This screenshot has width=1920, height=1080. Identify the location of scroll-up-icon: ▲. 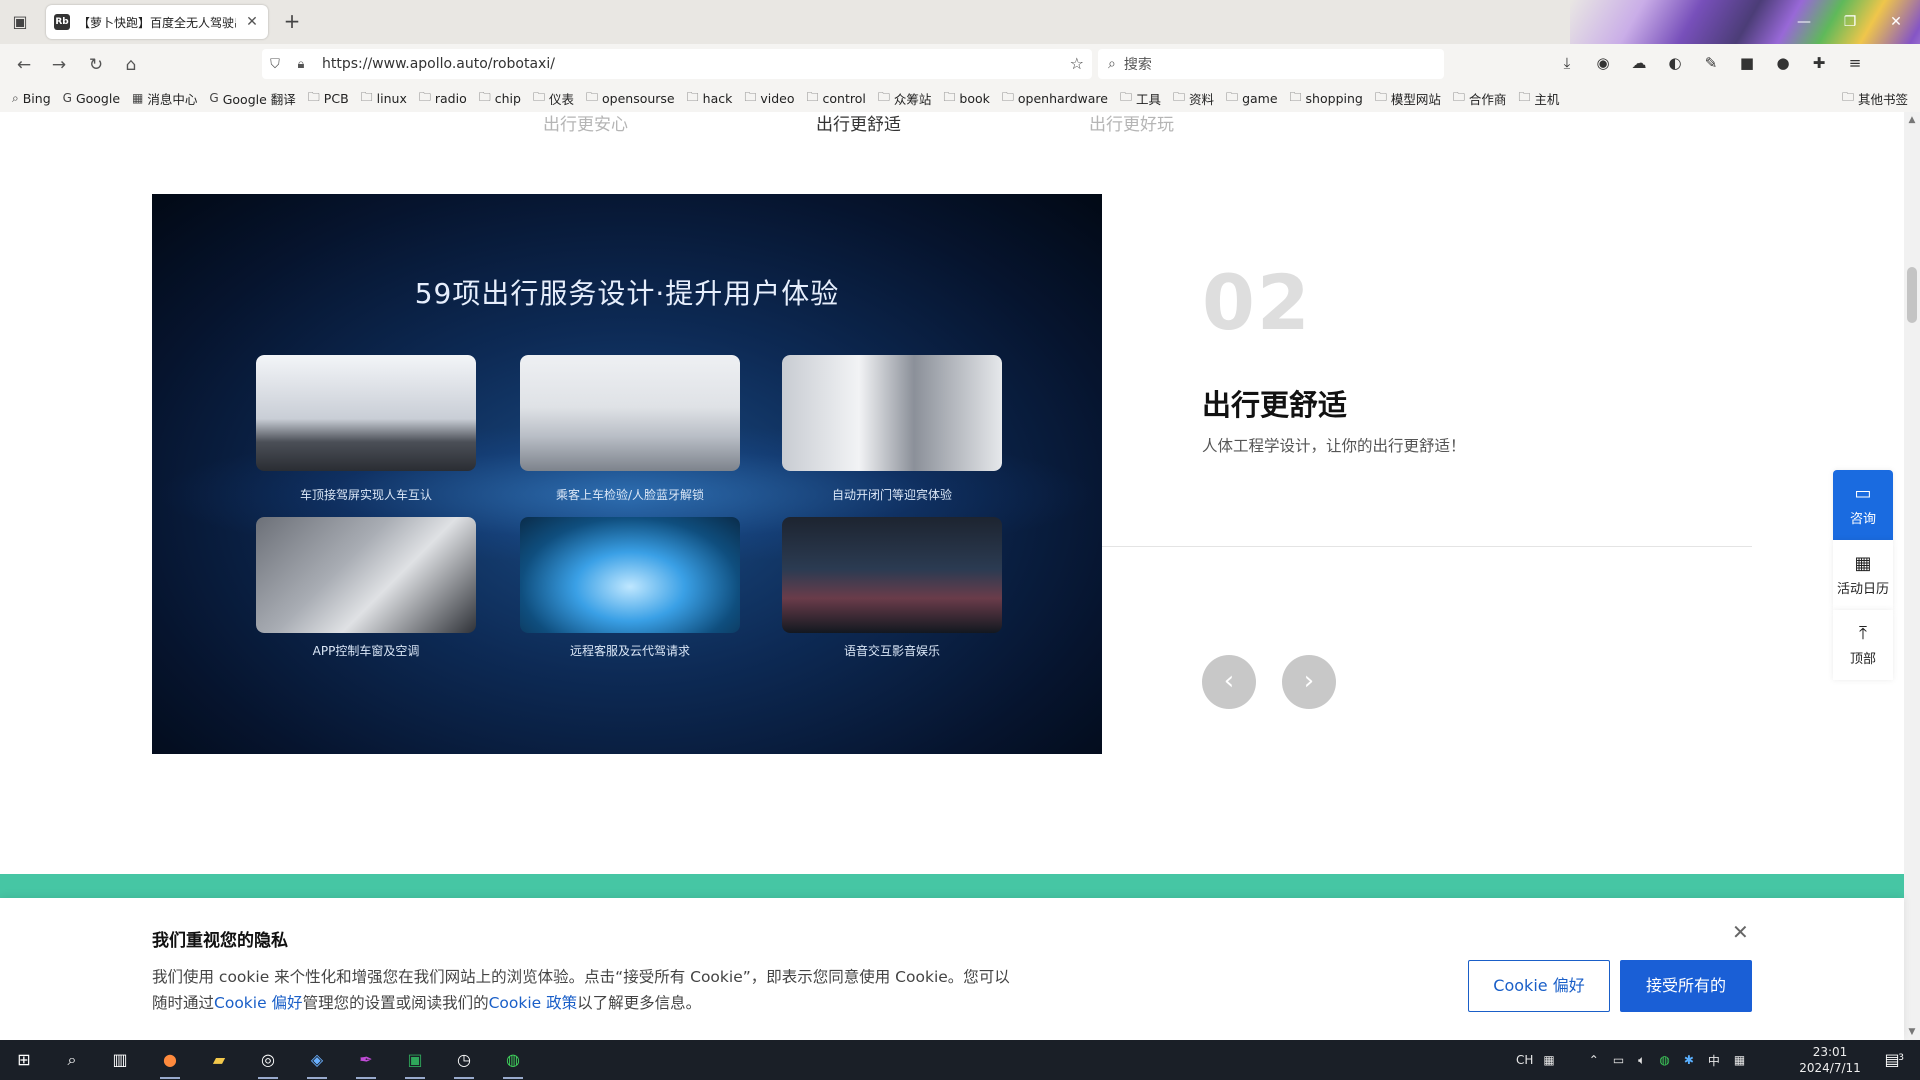
(1912, 120).